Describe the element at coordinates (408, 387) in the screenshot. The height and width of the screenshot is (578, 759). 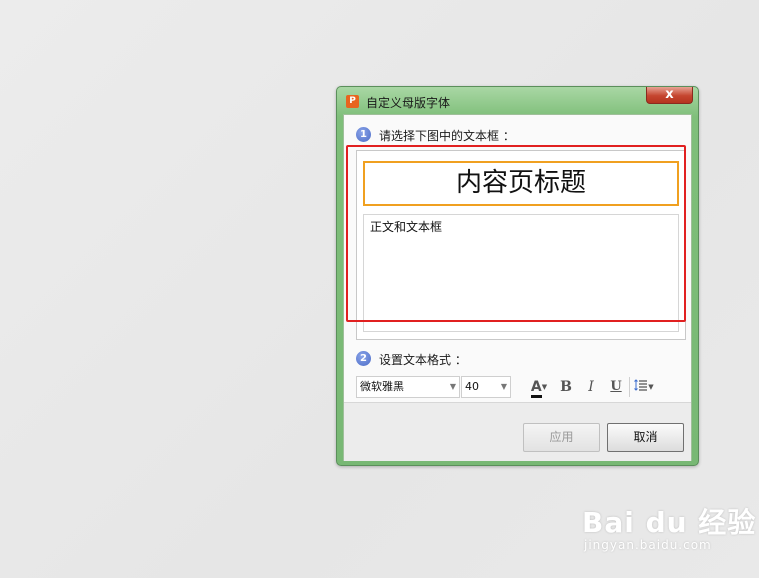
I see `font-family-select: 微软雅黑 ▼` at that location.